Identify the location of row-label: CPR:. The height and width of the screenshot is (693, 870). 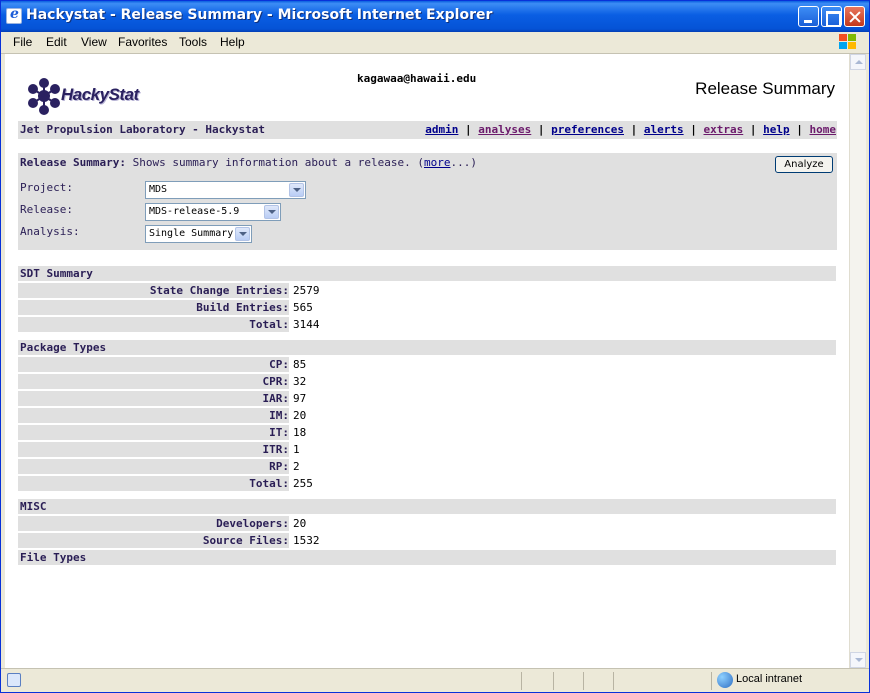
(153, 381).